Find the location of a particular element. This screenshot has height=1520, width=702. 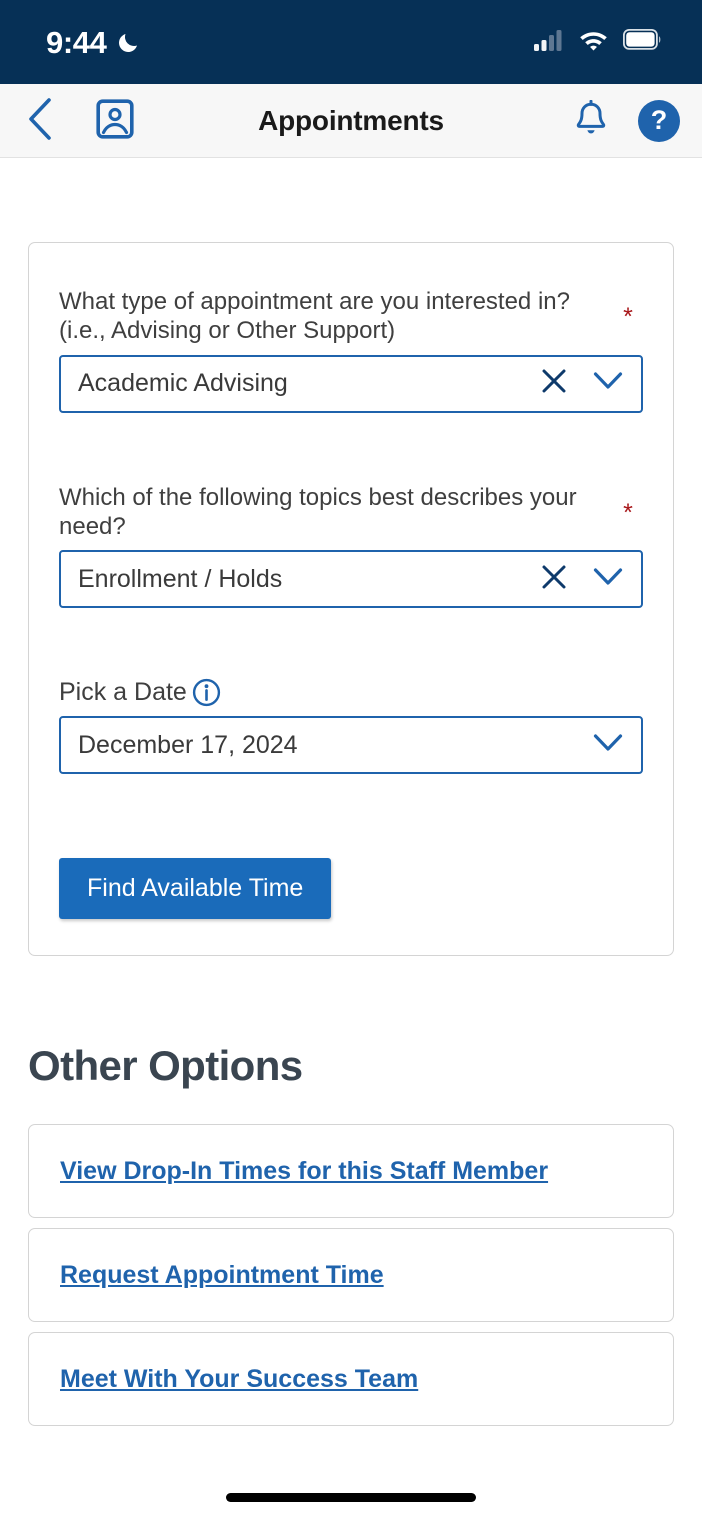

wifi-icon is located at coordinates (593, 42).